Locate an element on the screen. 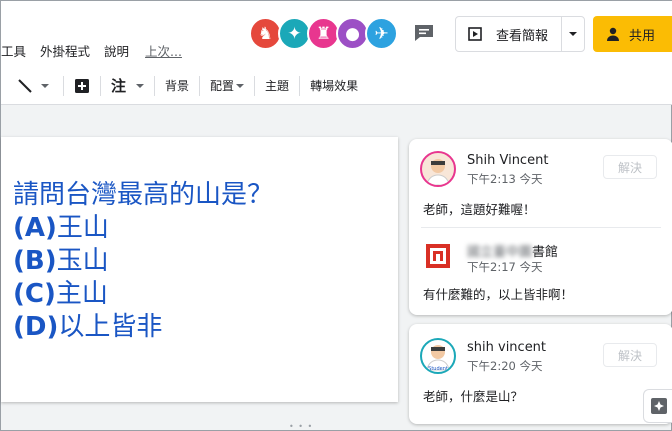 The image size is (672, 431). library-logo-icon is located at coordinates (438, 256).